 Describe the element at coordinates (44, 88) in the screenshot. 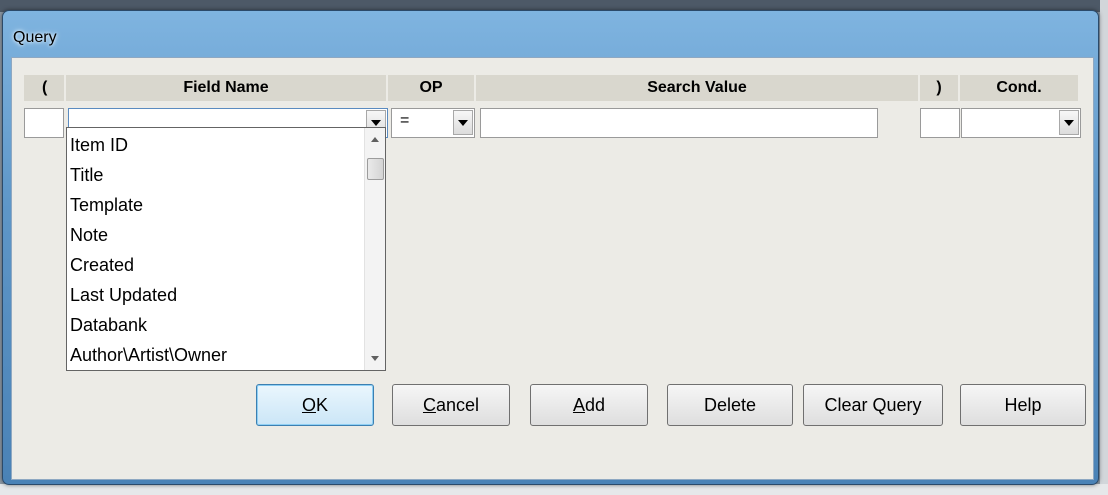

I see `header-open-paren: (` at that location.